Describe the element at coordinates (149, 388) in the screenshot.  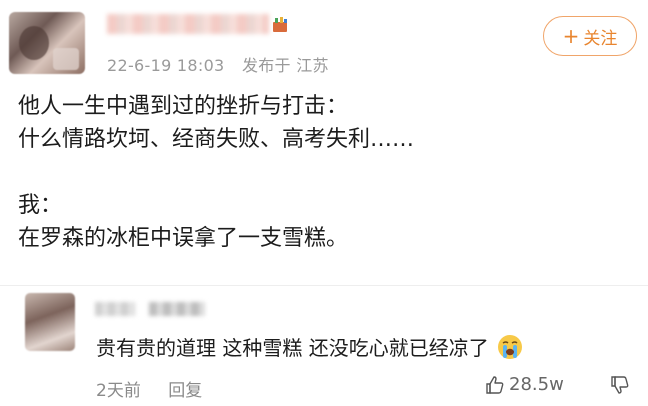
I see `comment-footer: 2天前 回复` at that location.